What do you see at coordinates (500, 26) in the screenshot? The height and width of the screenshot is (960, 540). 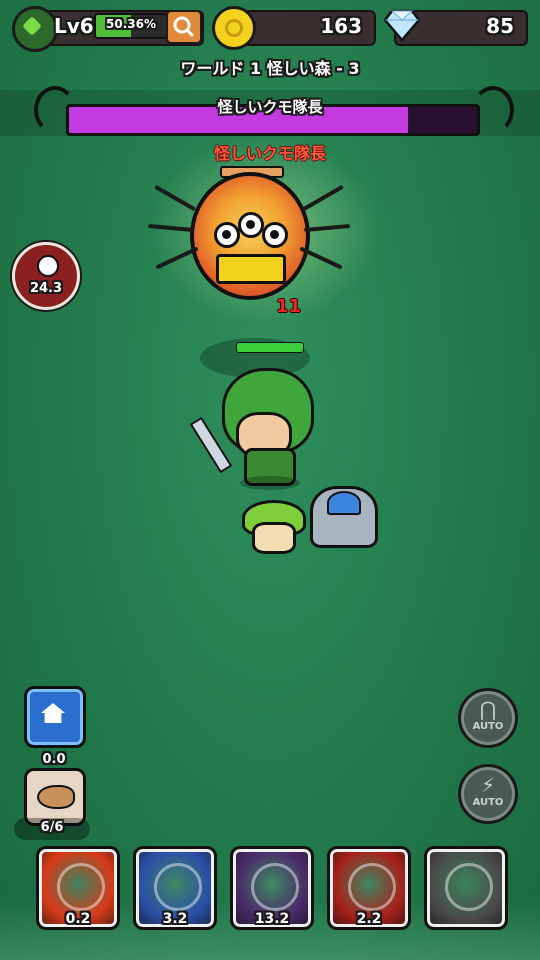 I see `gem-count: 85` at bounding box center [500, 26].